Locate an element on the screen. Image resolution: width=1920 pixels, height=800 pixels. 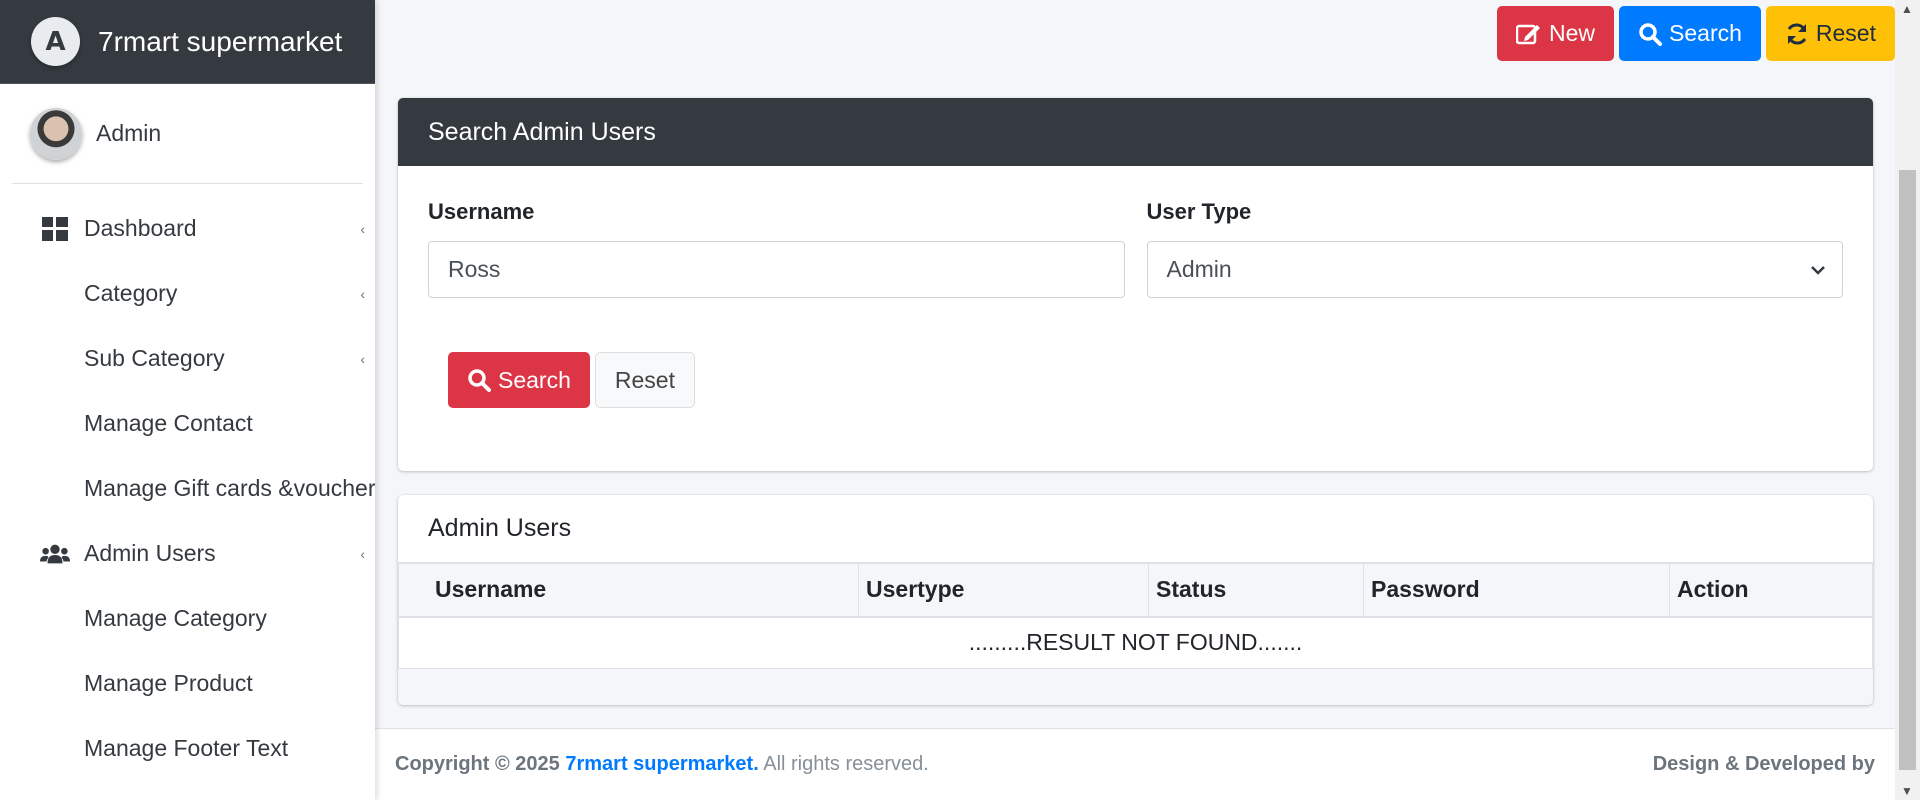
sidebar-item-manage-footer-text: Manage Footer Text is located at coordinates (187, 748).